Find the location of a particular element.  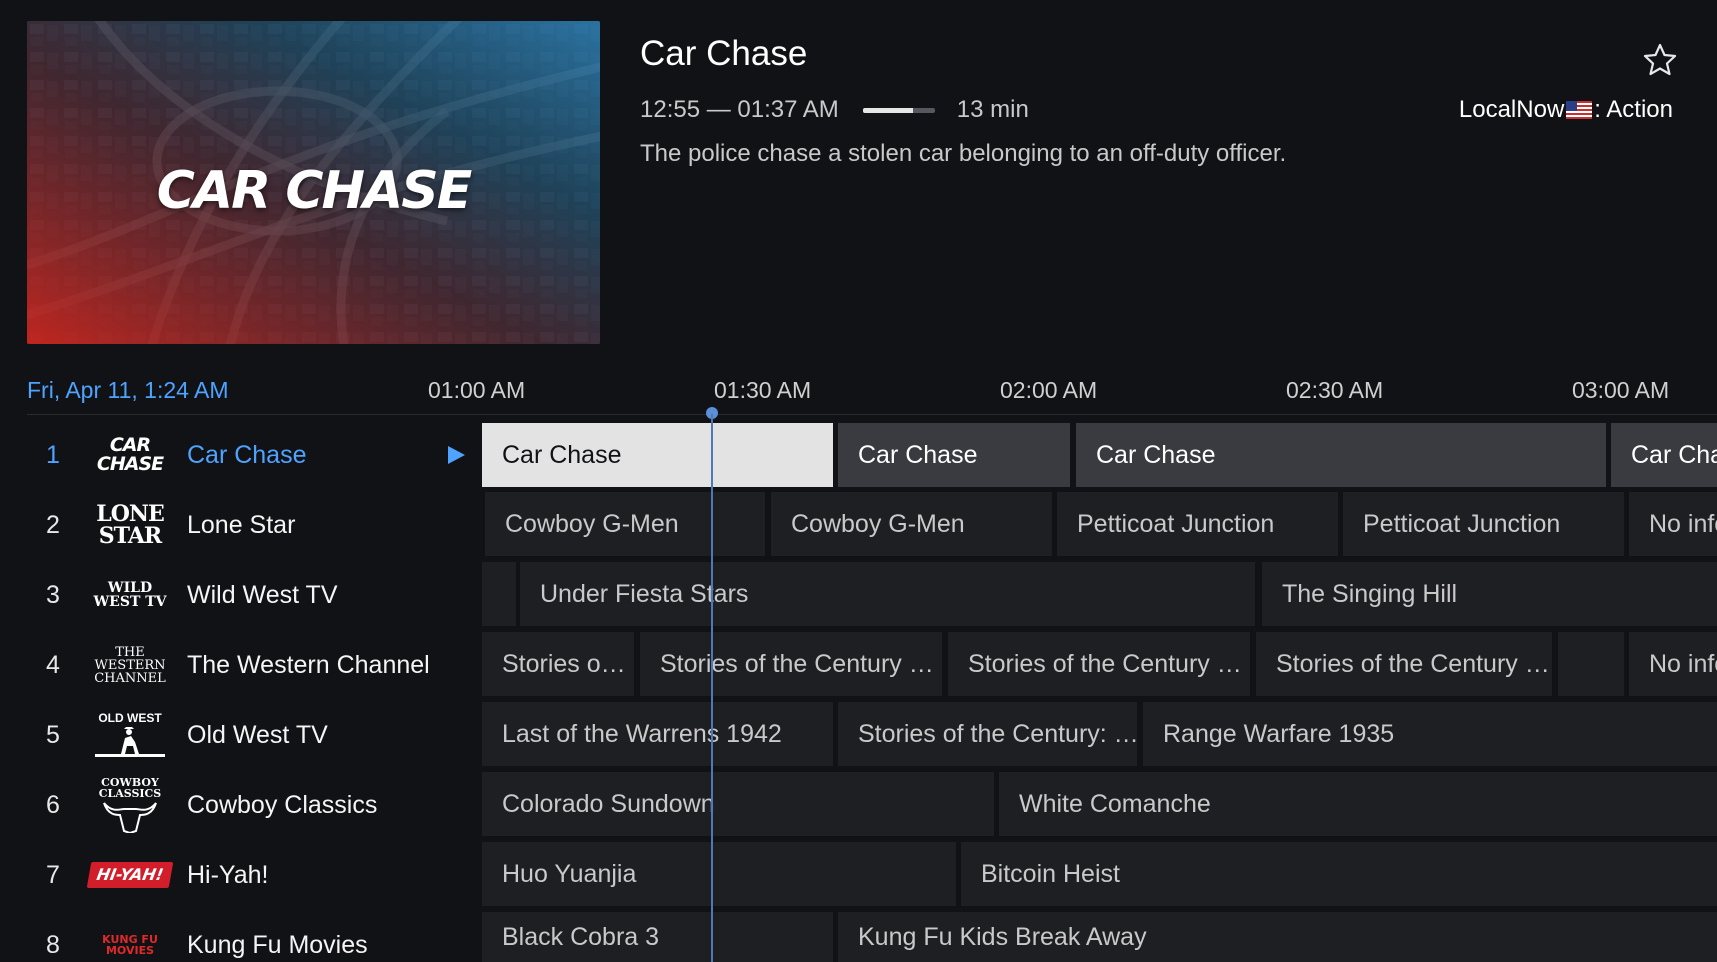

channel-number: 7 is located at coordinates (53, 874).